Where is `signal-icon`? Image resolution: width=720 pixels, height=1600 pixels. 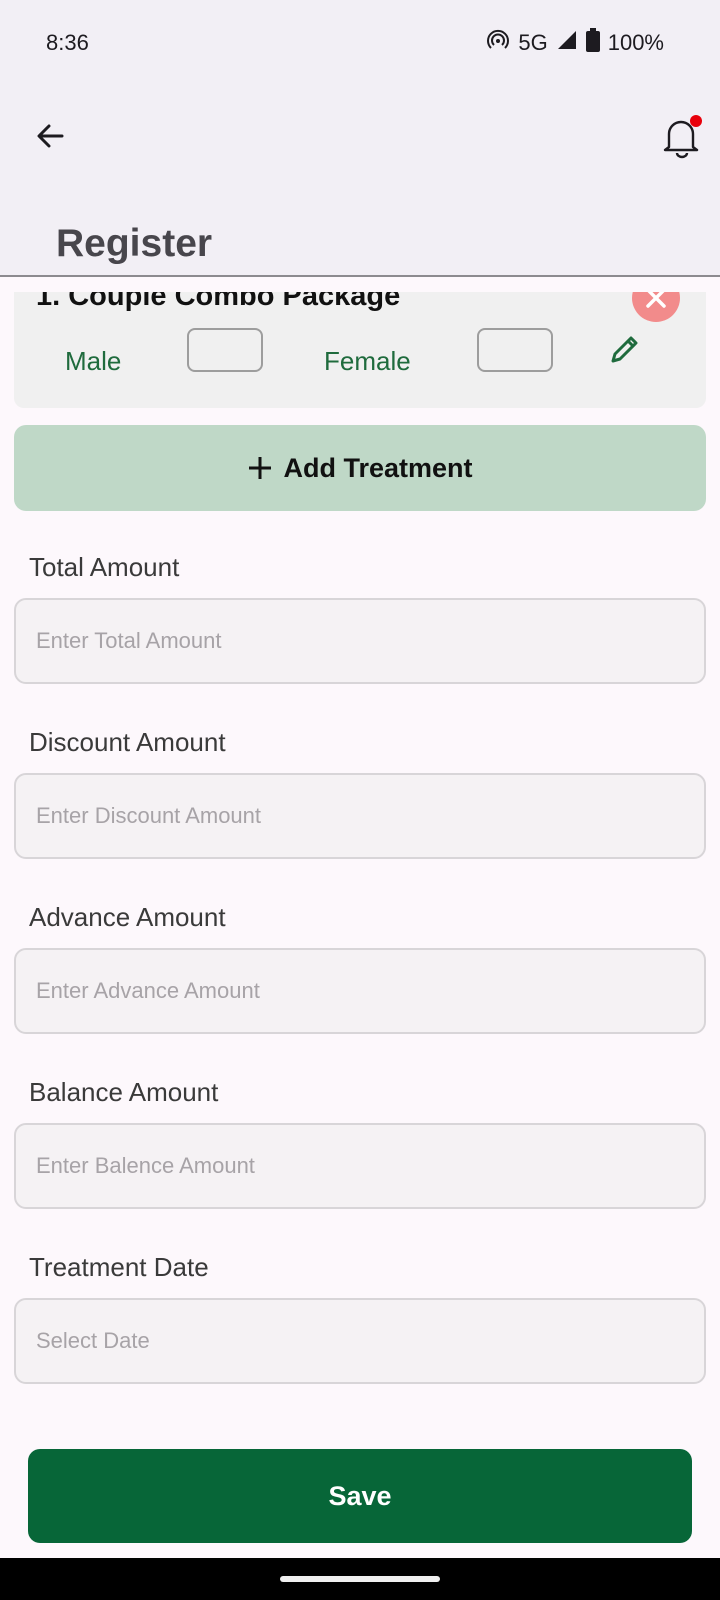 signal-icon is located at coordinates (567, 43).